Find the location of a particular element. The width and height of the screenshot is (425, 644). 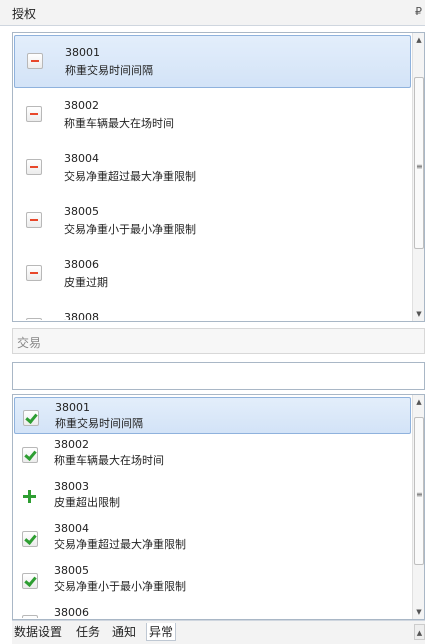

search-input is located at coordinates (218, 376).